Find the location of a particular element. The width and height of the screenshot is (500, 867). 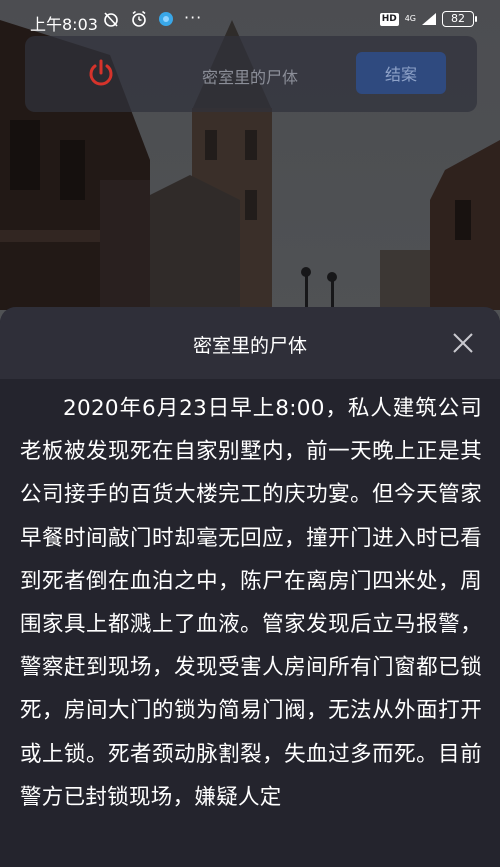

hd-badge: HD is located at coordinates (389, 19).